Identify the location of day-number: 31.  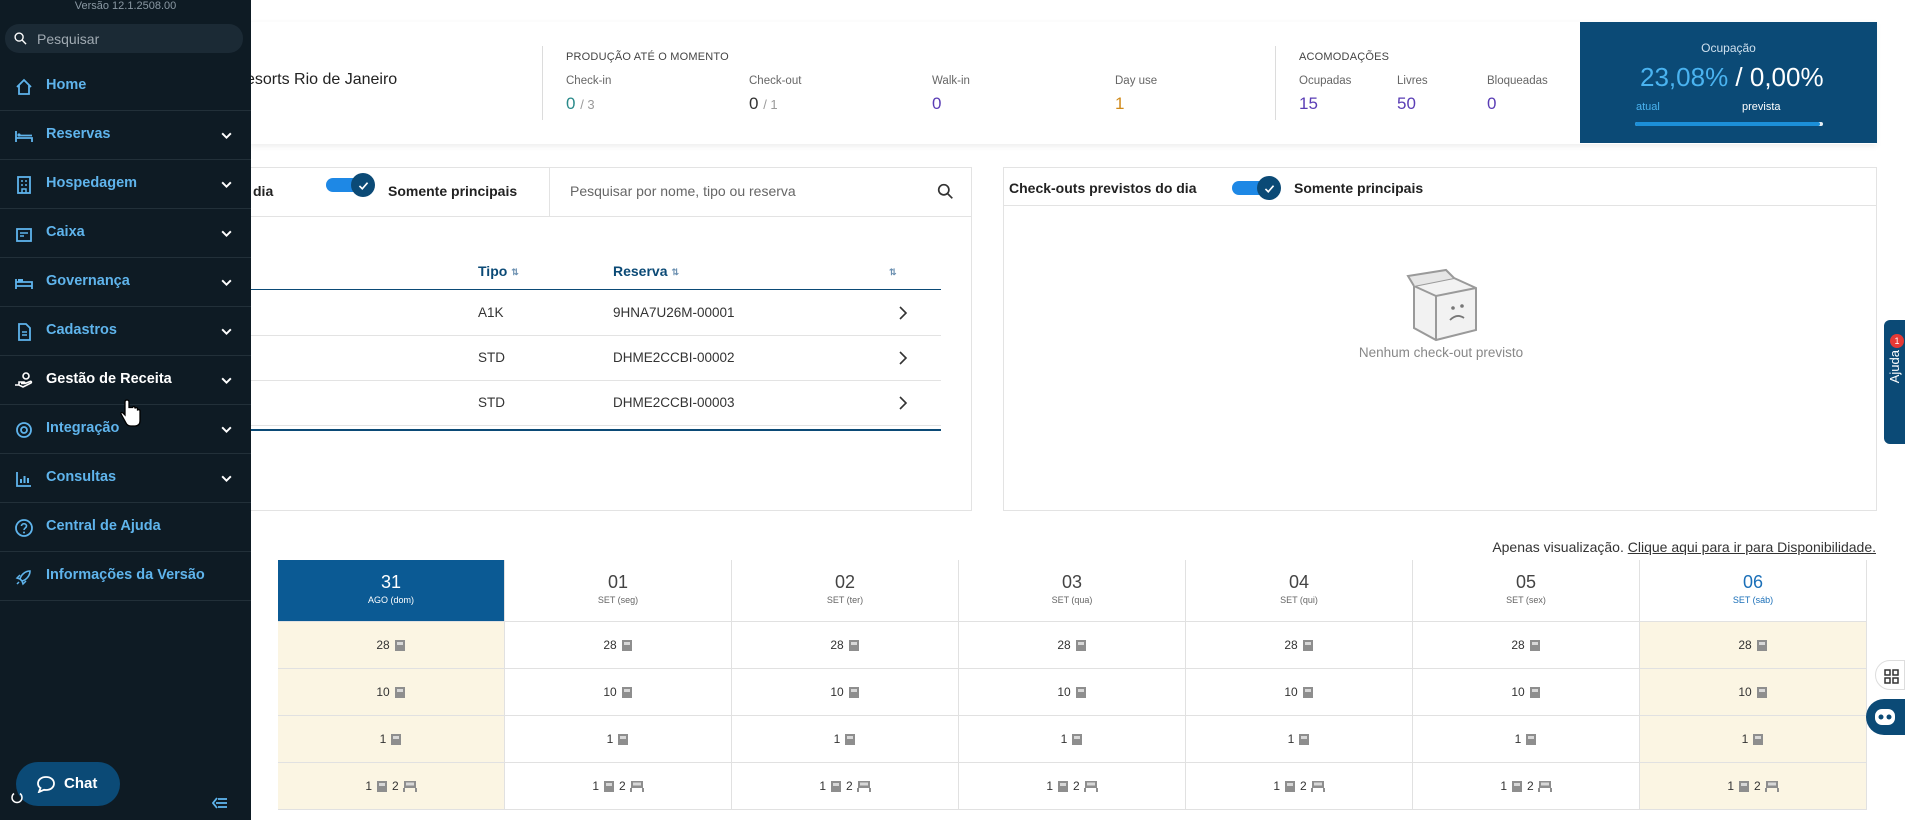
(391, 582).